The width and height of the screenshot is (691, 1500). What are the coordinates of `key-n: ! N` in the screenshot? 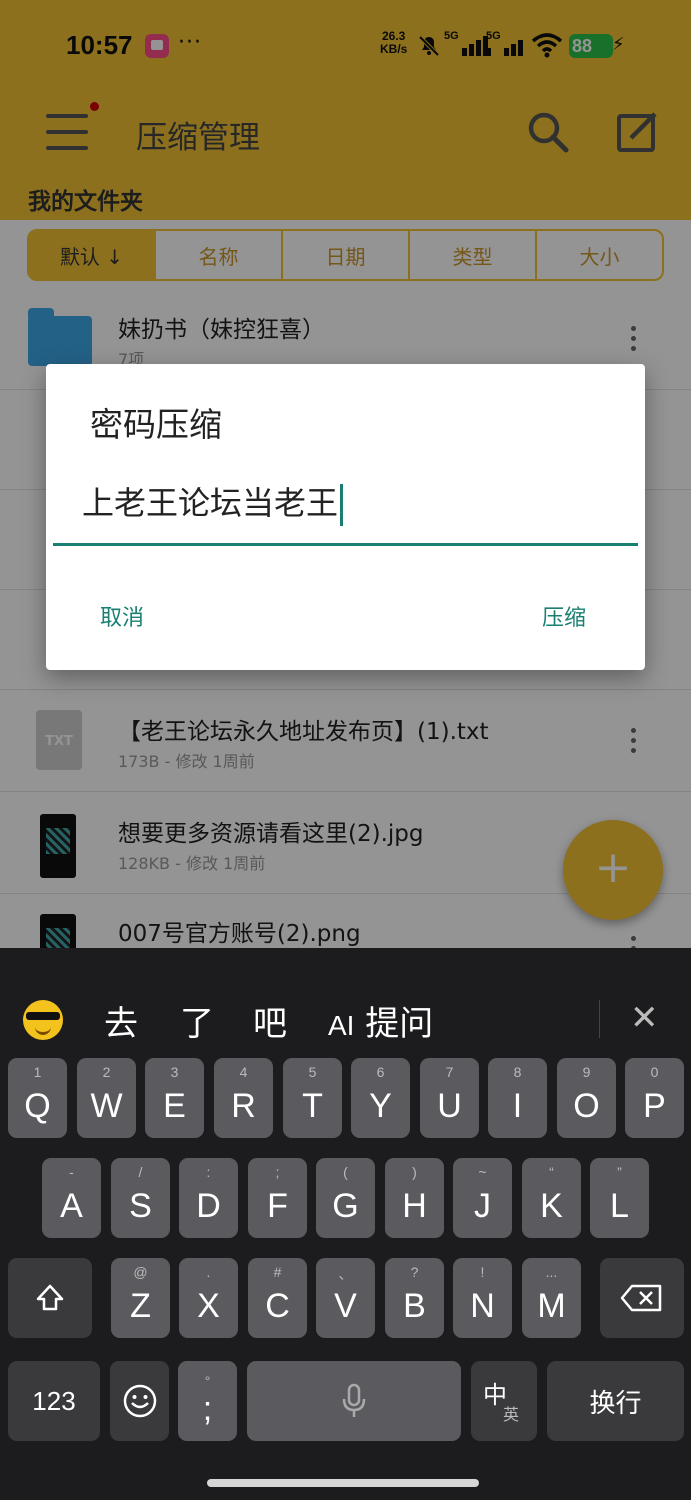 It's located at (482, 1298).